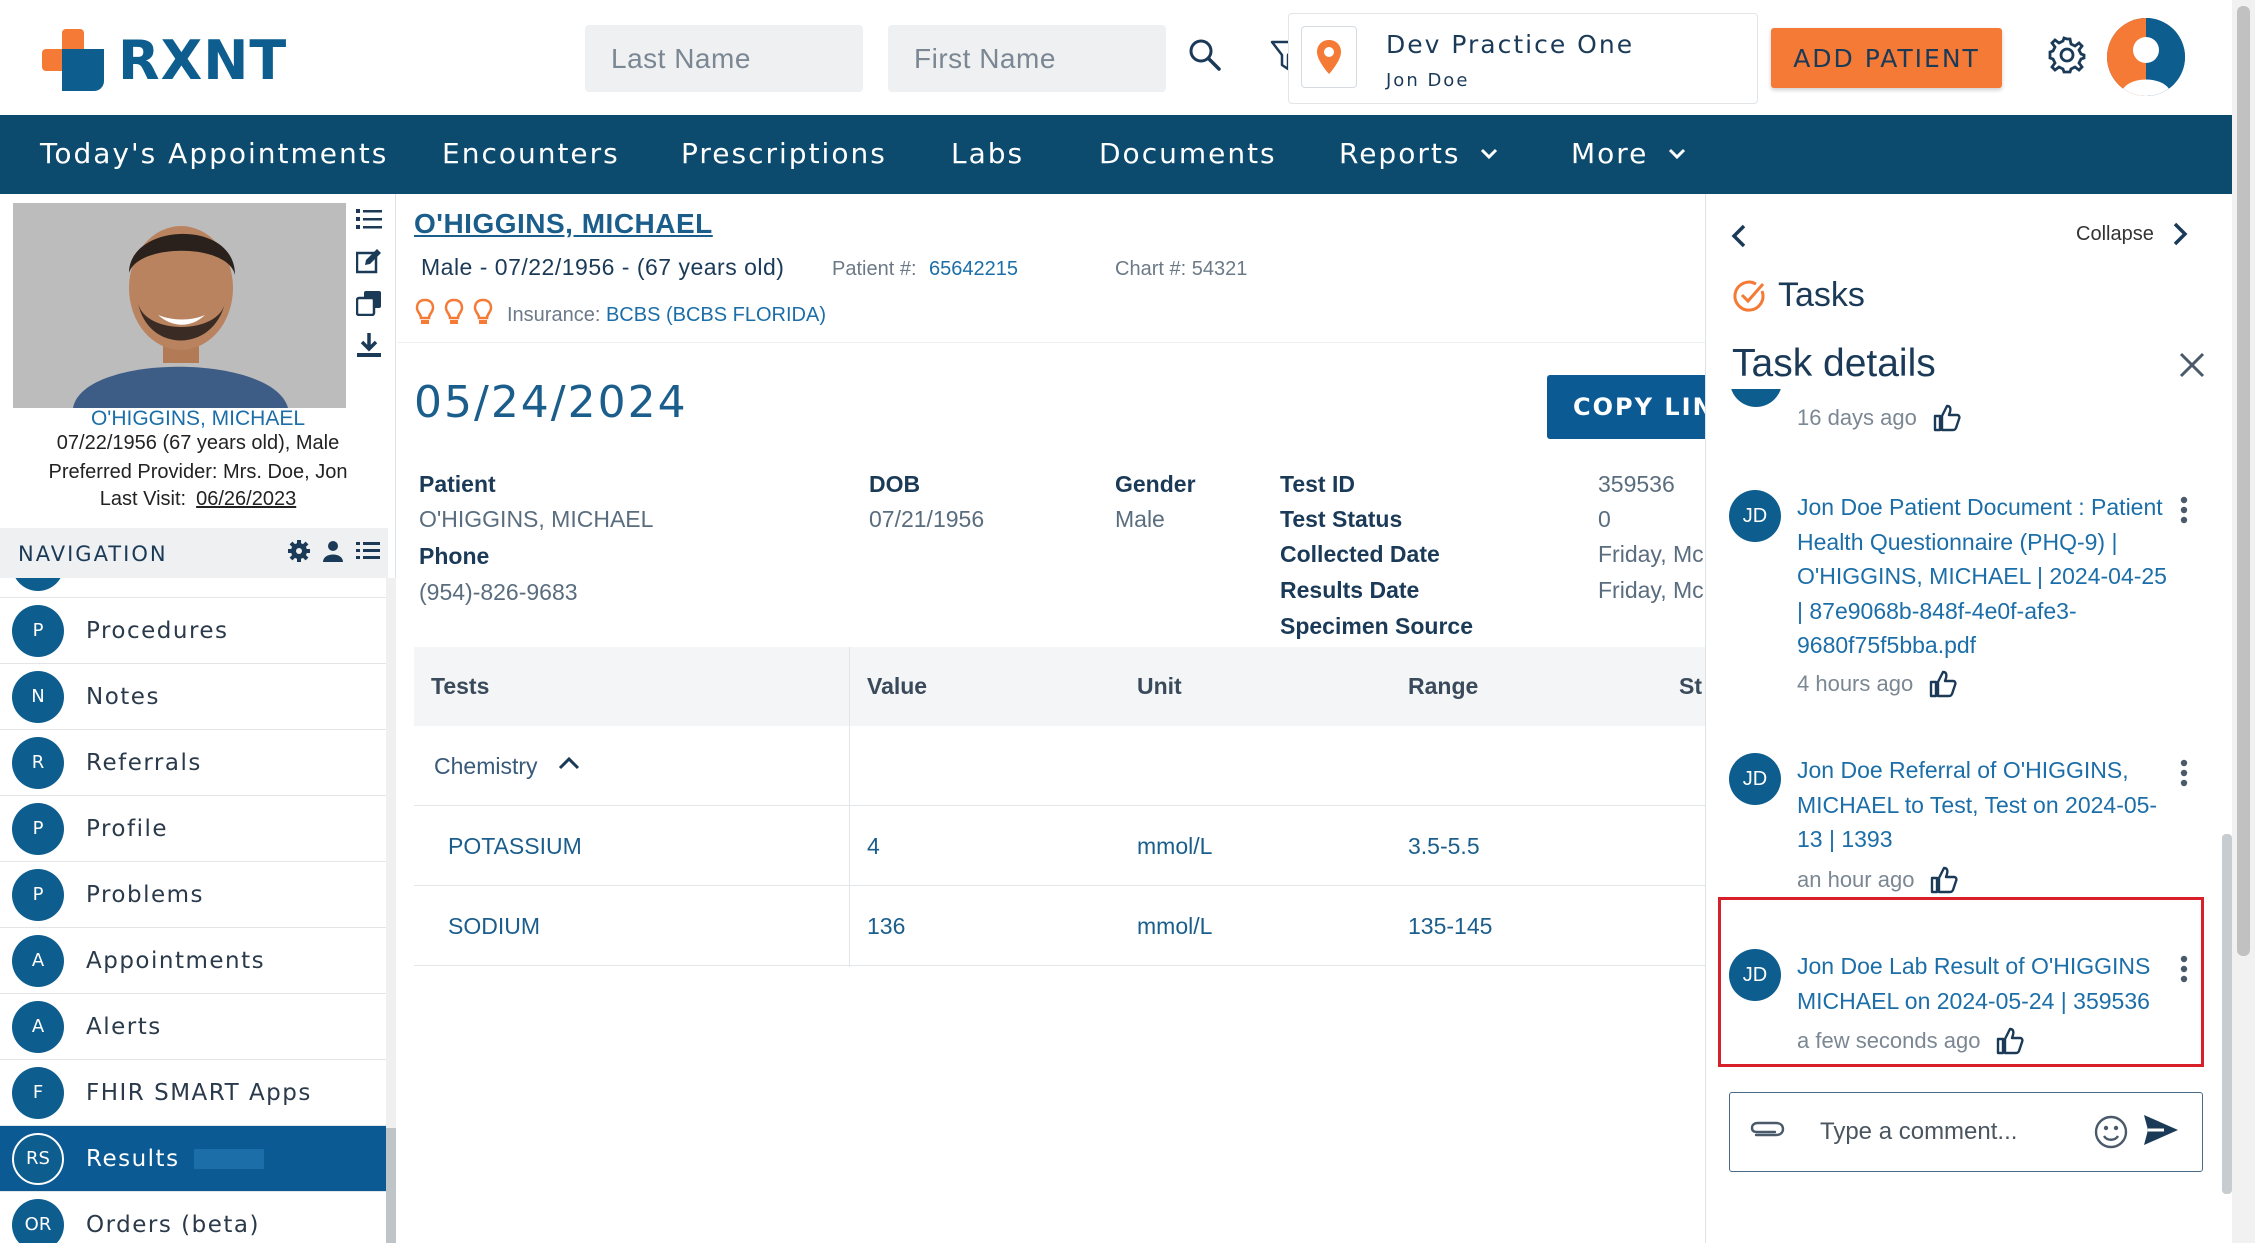  I want to click on user-avatar, so click(2146, 57).